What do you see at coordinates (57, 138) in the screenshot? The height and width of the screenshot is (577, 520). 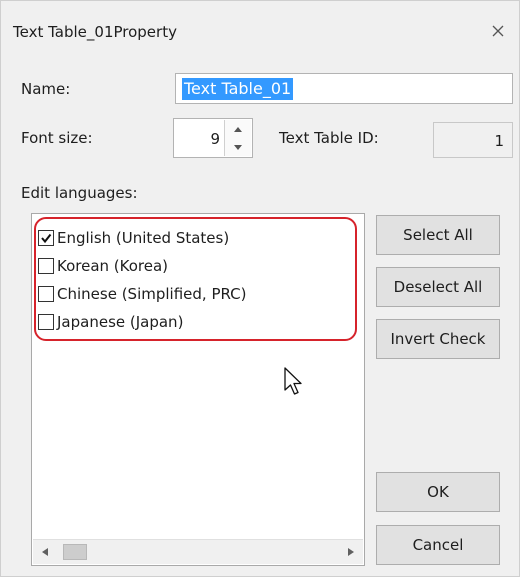 I see `font-size-label: Font size:` at bounding box center [57, 138].